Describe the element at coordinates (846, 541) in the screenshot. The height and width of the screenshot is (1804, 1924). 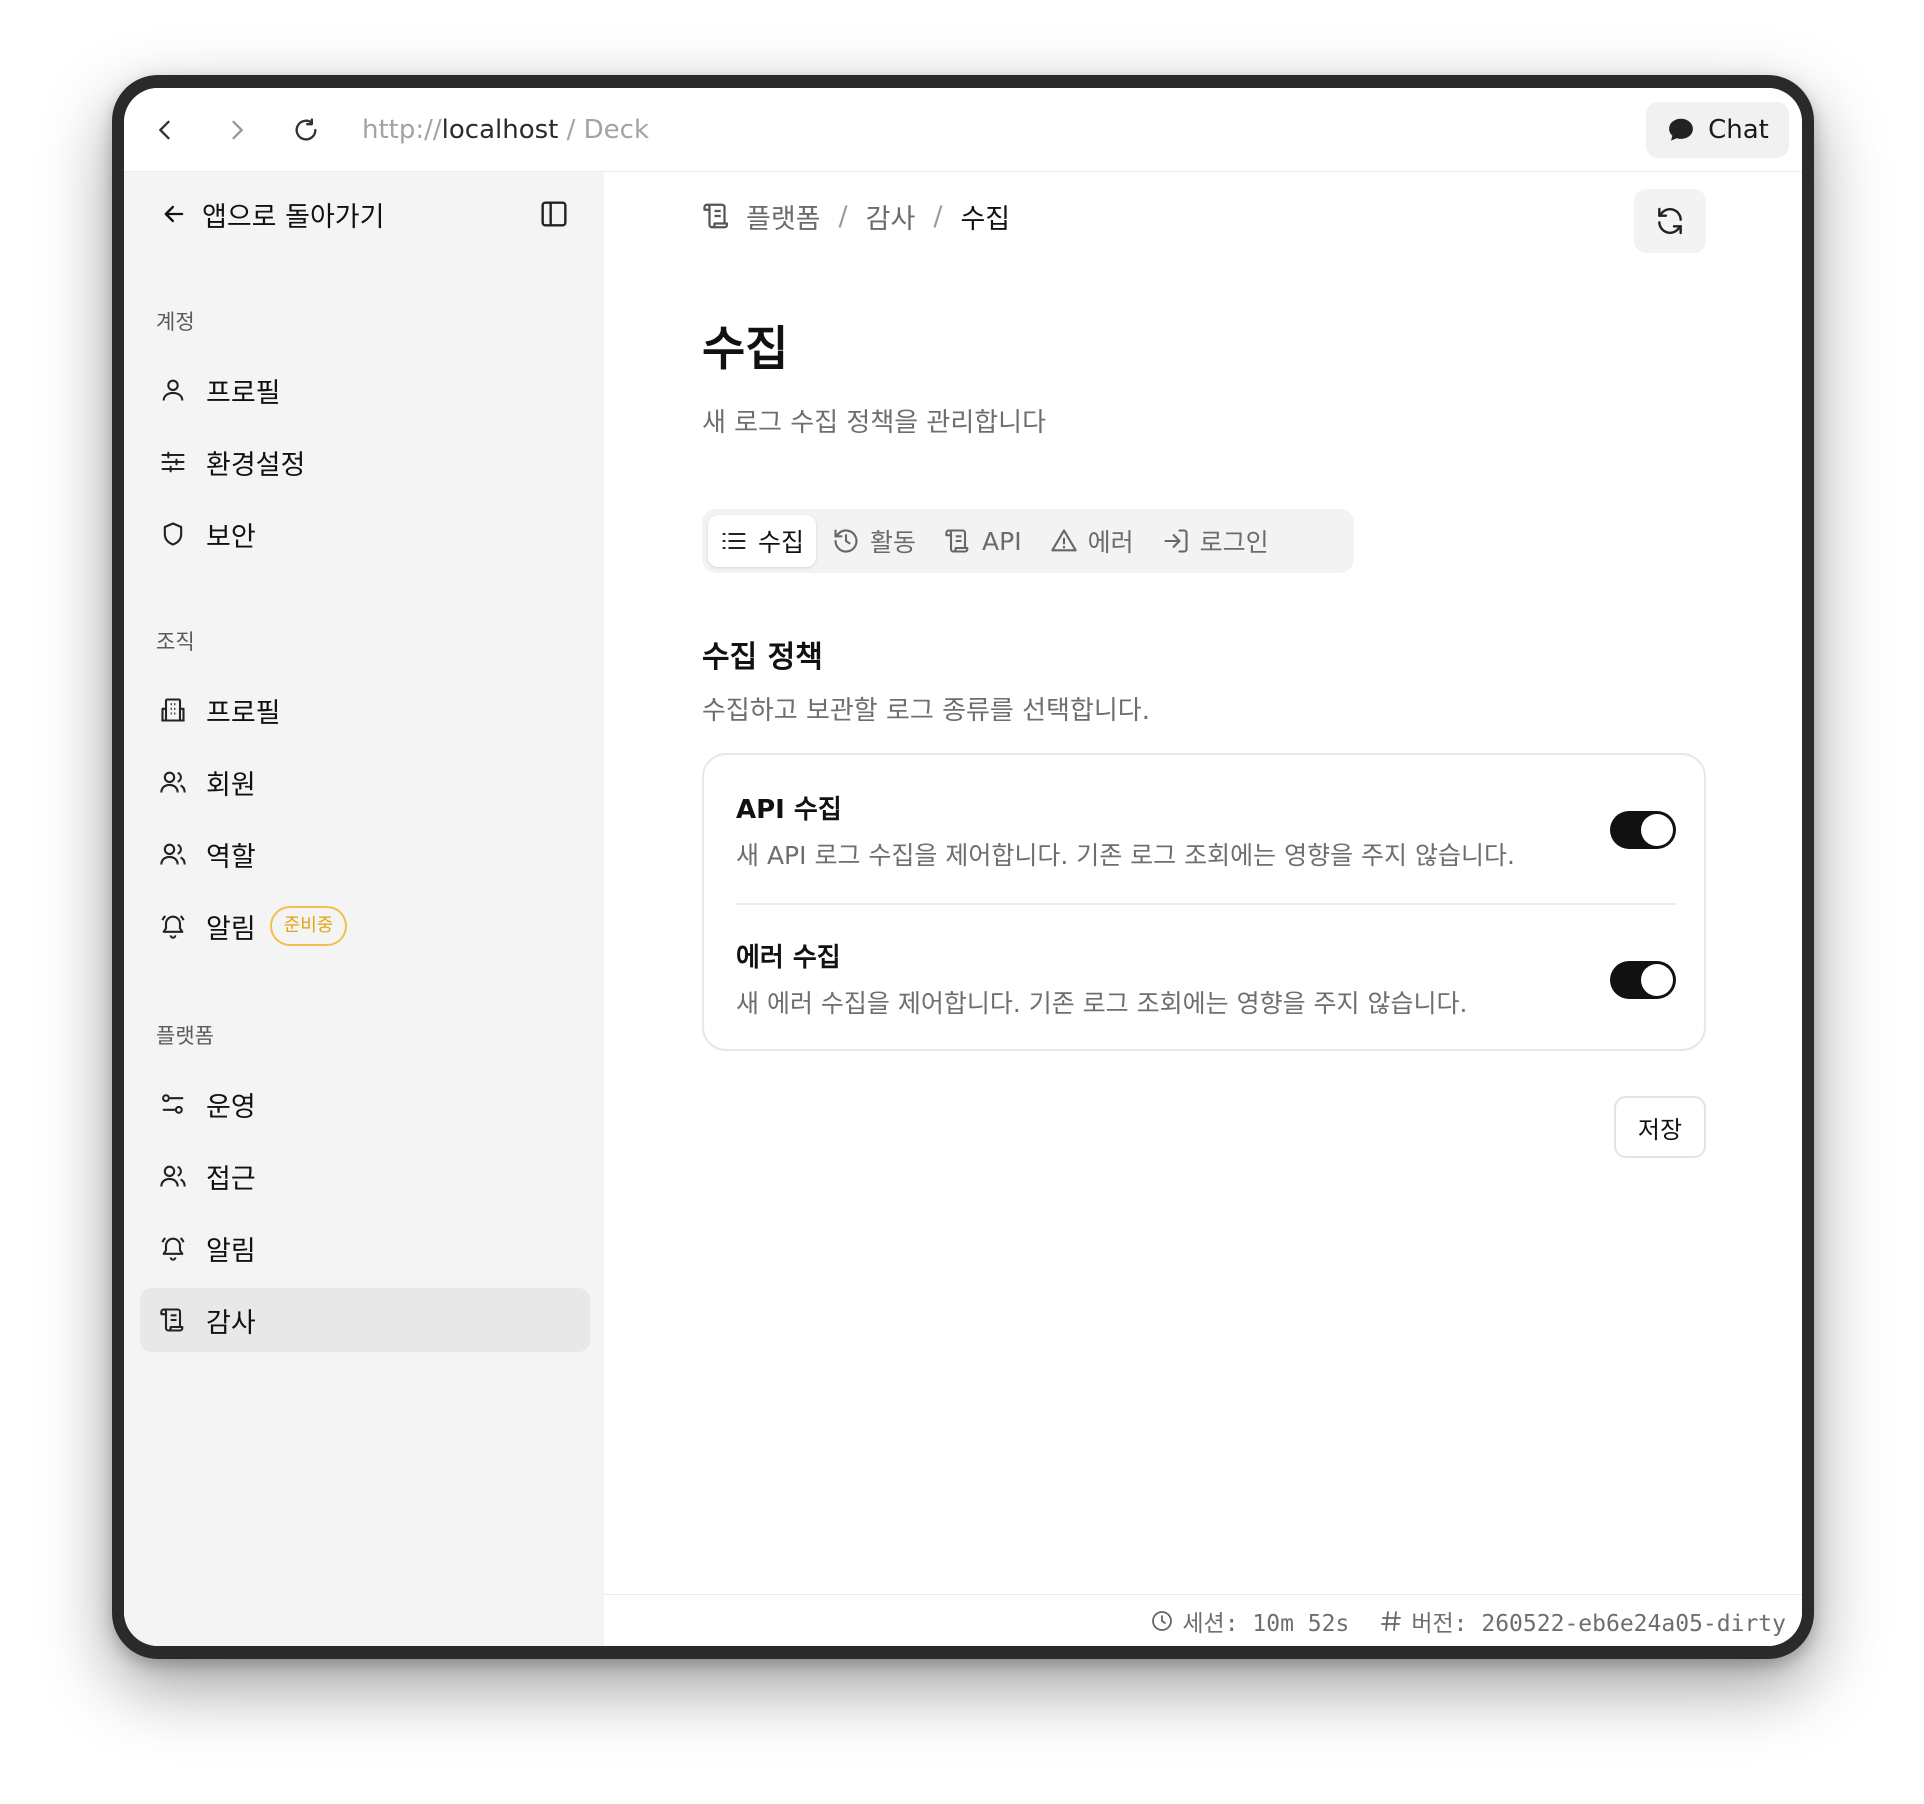
I see `history-icon` at that location.